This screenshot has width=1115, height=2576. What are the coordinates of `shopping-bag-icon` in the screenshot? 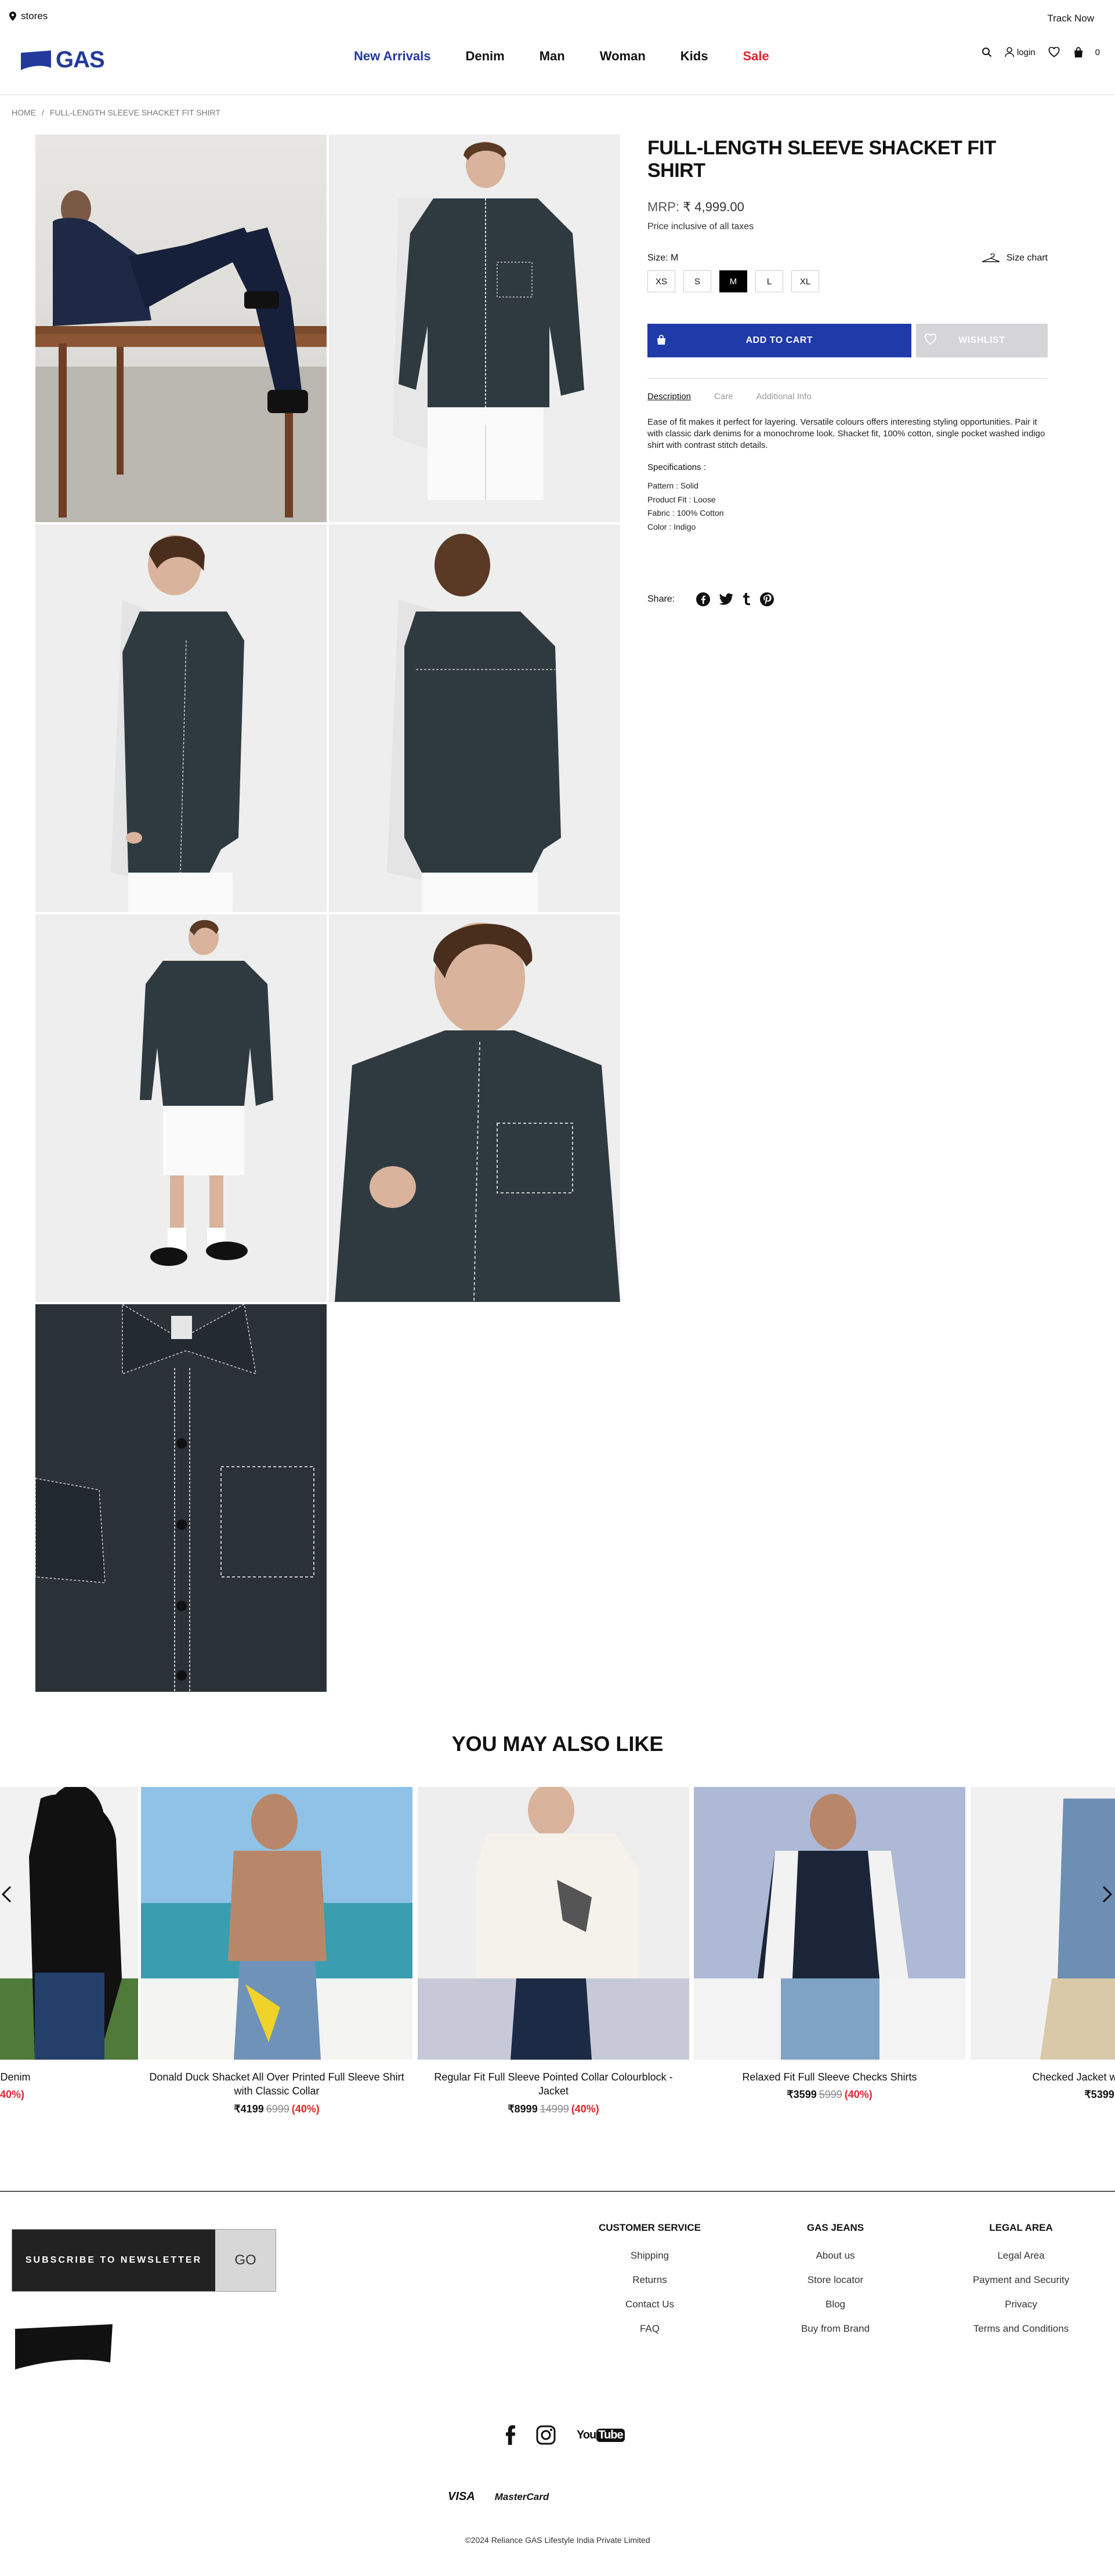 It's located at (1078, 52).